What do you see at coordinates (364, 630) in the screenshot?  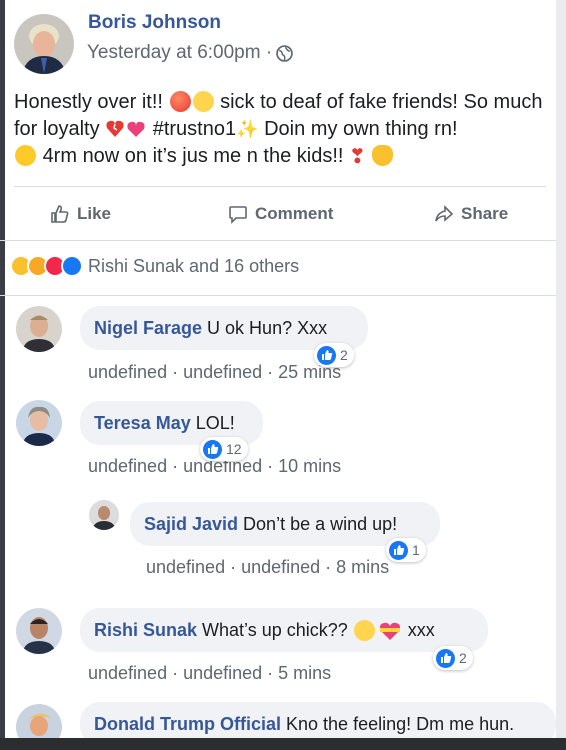 I see `pleading-face-emoji-icon` at bounding box center [364, 630].